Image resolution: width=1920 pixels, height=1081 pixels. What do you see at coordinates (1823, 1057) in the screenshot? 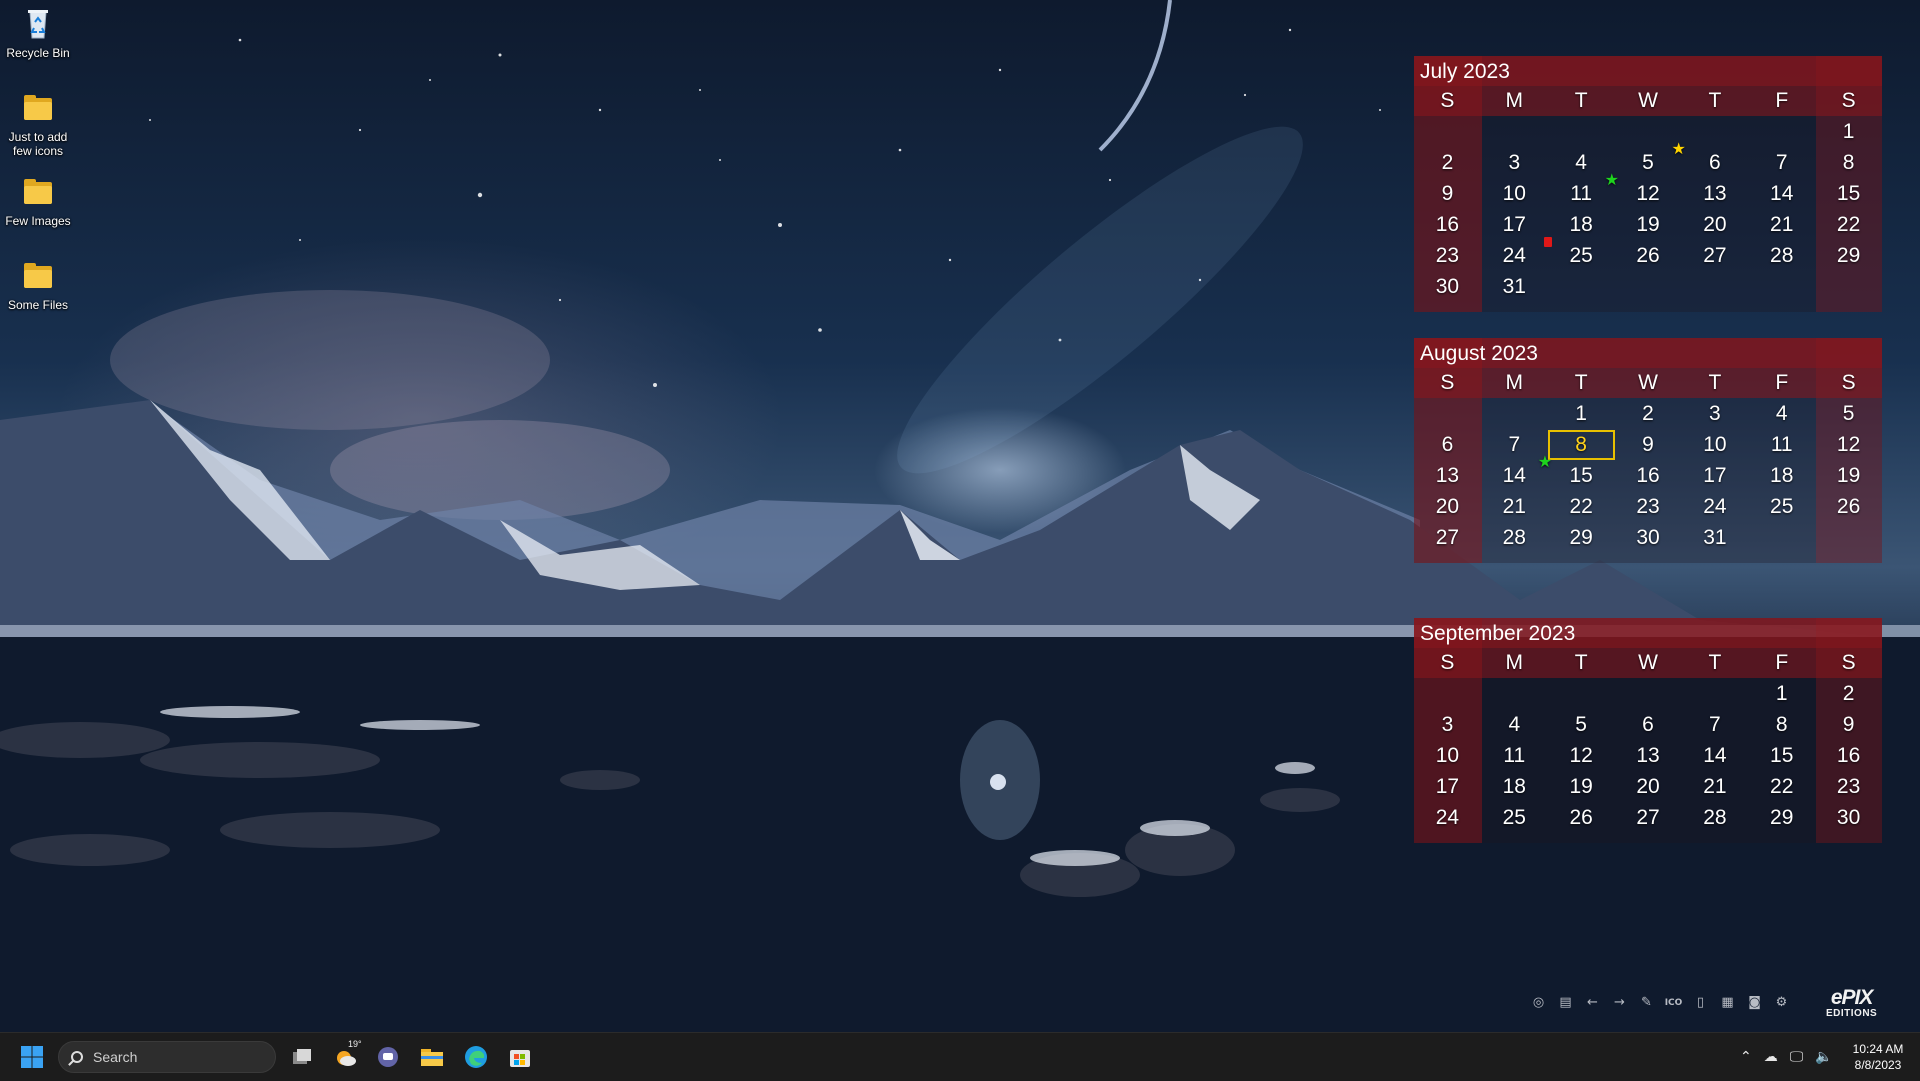
I see `volume-icon: 🔈` at bounding box center [1823, 1057].